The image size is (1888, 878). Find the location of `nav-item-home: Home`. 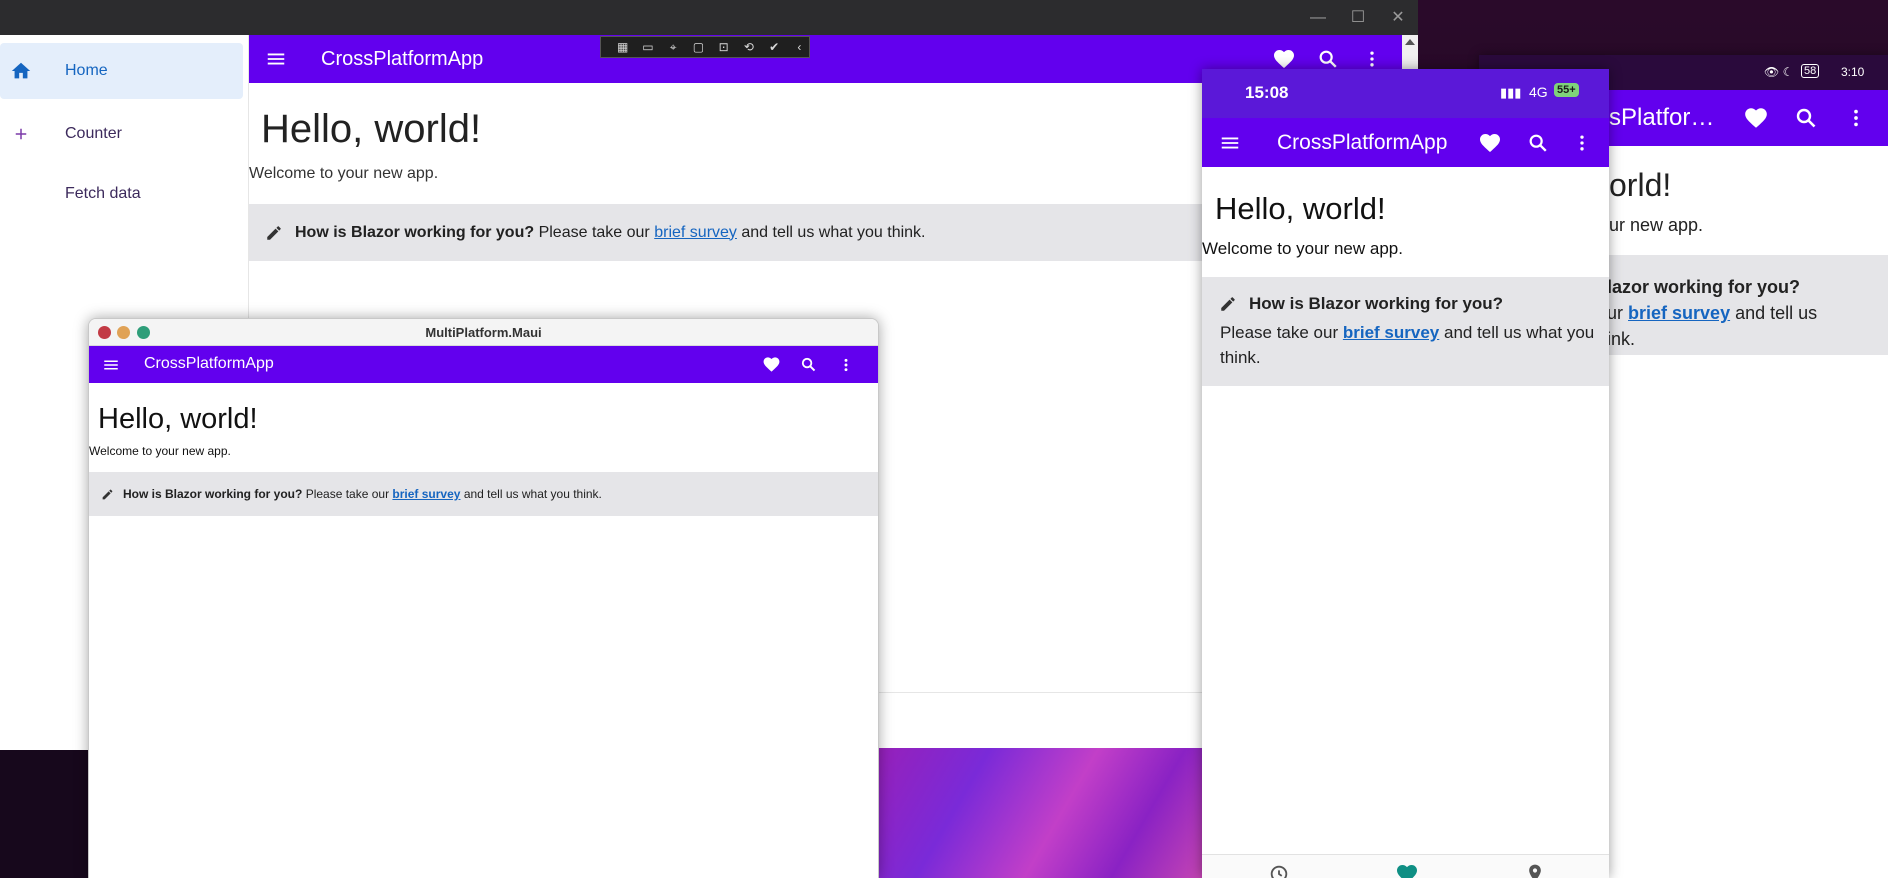

nav-item-home: Home is located at coordinates (121, 71).